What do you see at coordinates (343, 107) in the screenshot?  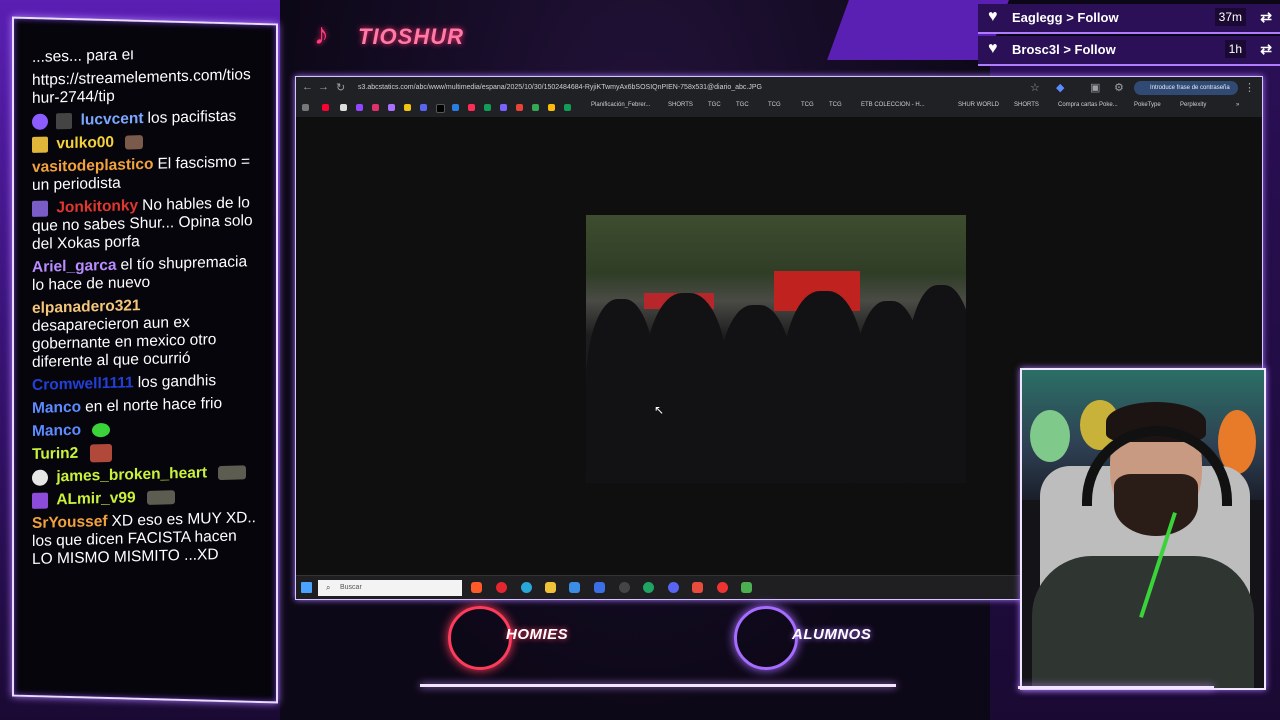 I see `x-icon` at bounding box center [343, 107].